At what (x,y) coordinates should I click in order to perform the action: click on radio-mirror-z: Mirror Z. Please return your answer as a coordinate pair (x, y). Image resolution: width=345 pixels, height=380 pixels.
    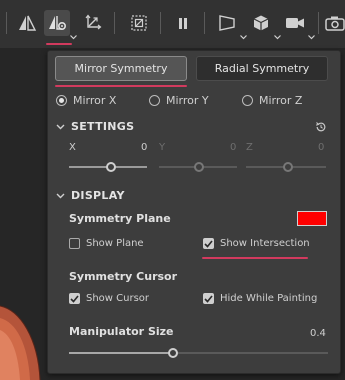
    Looking at the image, I should click on (272, 100).